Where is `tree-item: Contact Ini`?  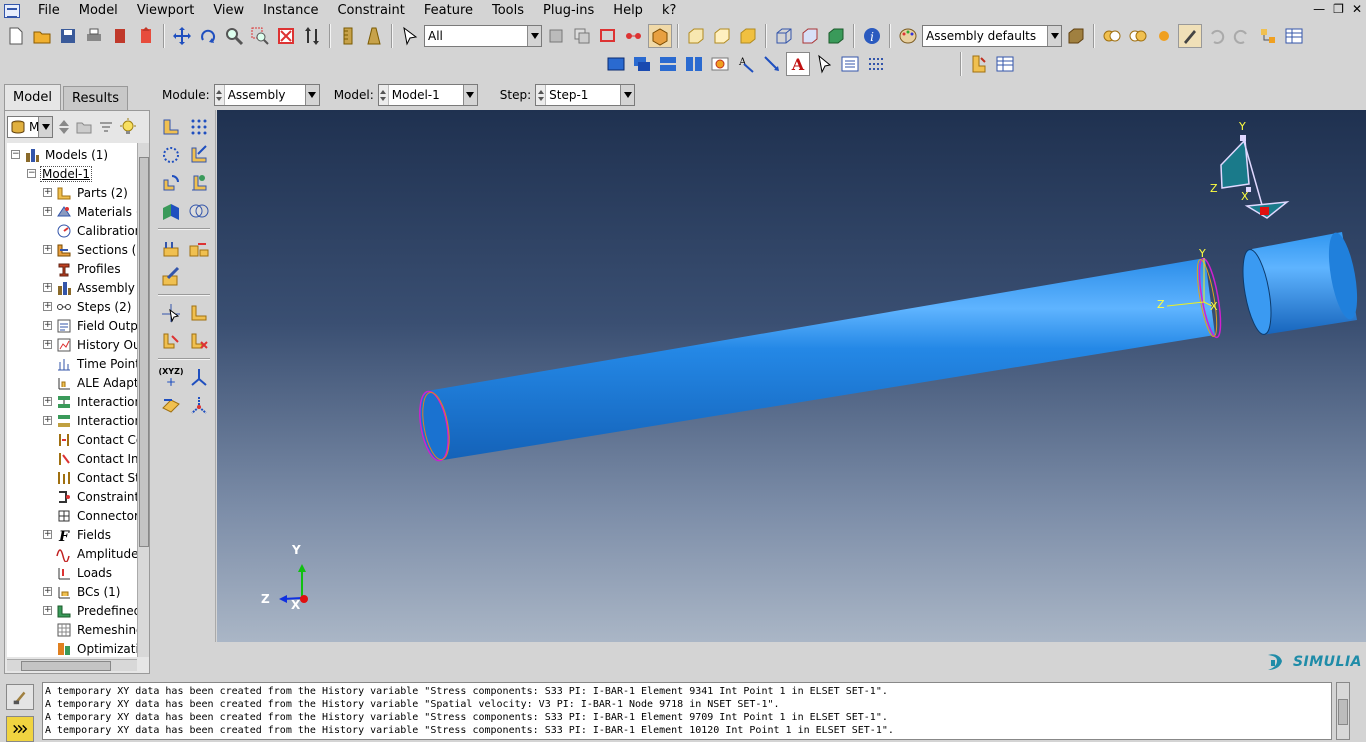 tree-item: Contact Ini is located at coordinates (90, 458).